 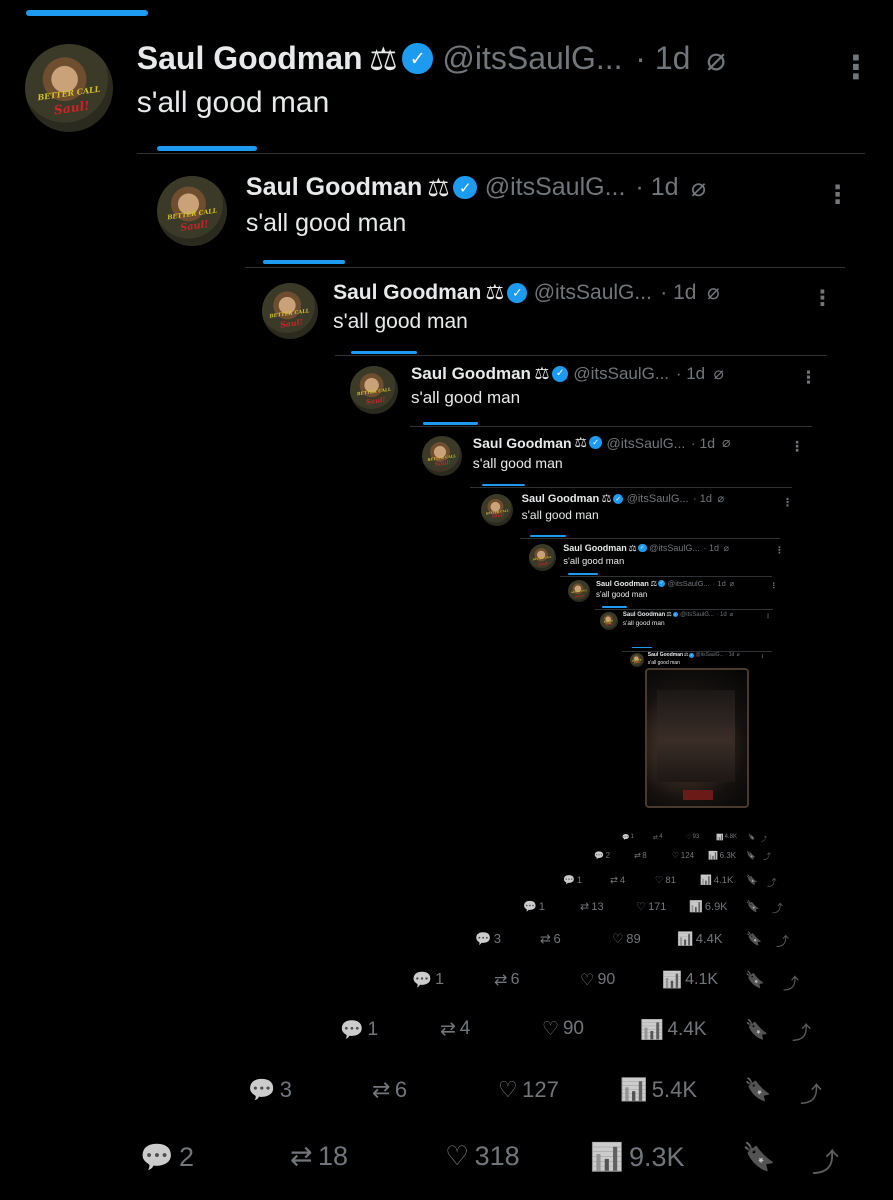 I want to click on reply-button: 💬 2, so click(x=602, y=855).